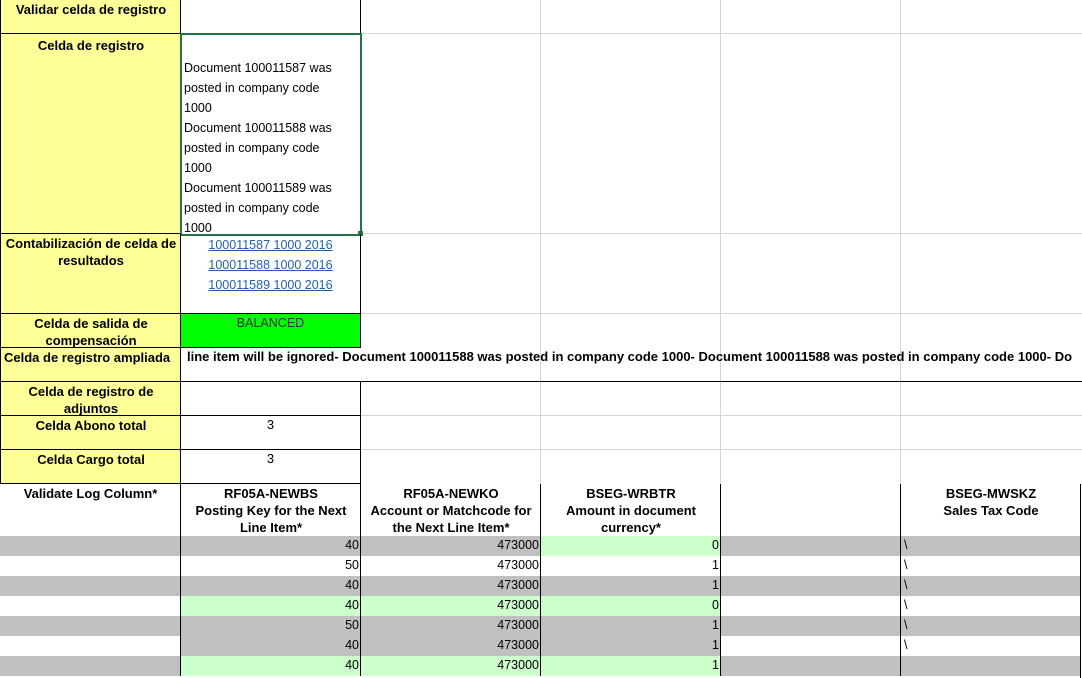 The image size is (1082, 678). What do you see at coordinates (990, 510) in the screenshot?
I see `header-tax-code: BSEG-MWSKZ Sales Tax Code` at bounding box center [990, 510].